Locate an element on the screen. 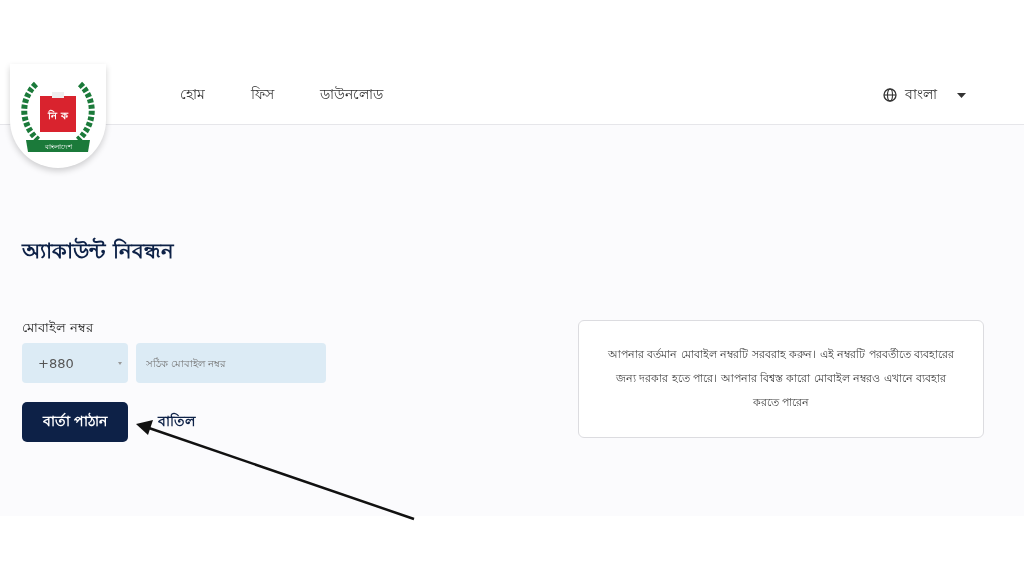  nav-link: হোম is located at coordinates (192, 95).